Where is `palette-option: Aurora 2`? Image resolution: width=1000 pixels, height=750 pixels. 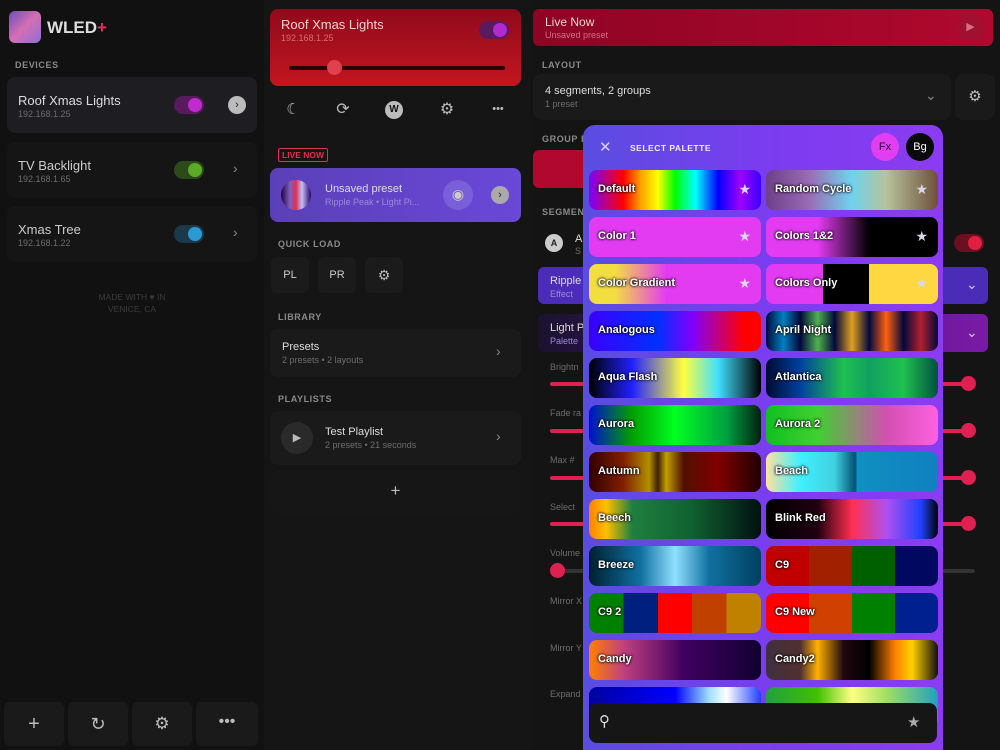
palette-option: Aurora 2 is located at coordinates (852, 425).